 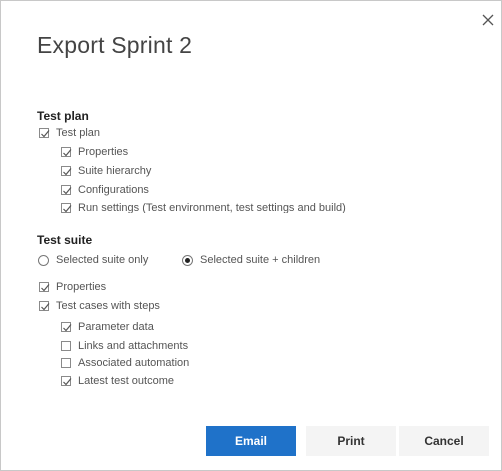 What do you see at coordinates (65, 240) in the screenshot?
I see `test-suite-heading: Test suite` at bounding box center [65, 240].